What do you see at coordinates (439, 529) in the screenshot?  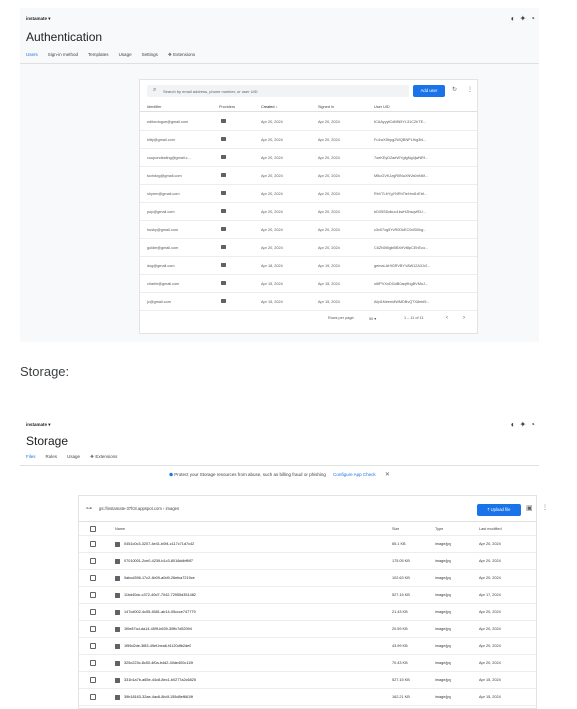 I see `col-type: Type` at bounding box center [439, 529].